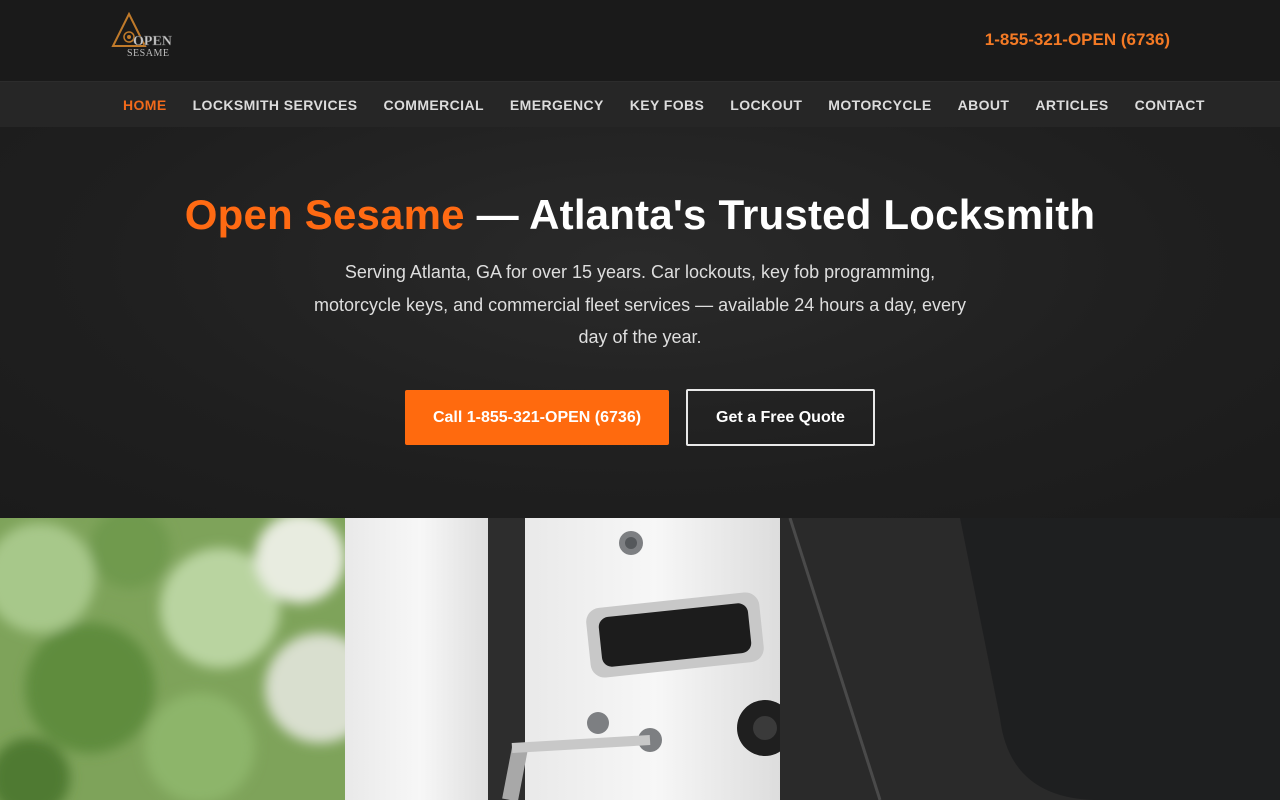 This screenshot has width=1280, height=800. Describe the element at coordinates (766, 105) in the screenshot. I see `nav-lockout: LOCKOUT` at that location.